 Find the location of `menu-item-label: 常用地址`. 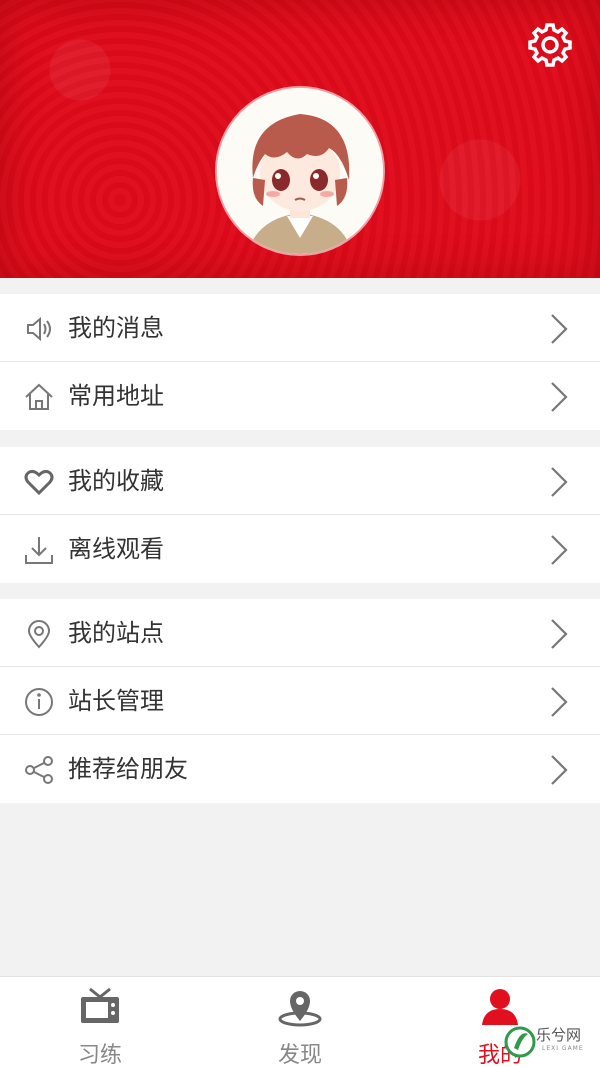

menu-item-label: 常用地址 is located at coordinates (116, 396).